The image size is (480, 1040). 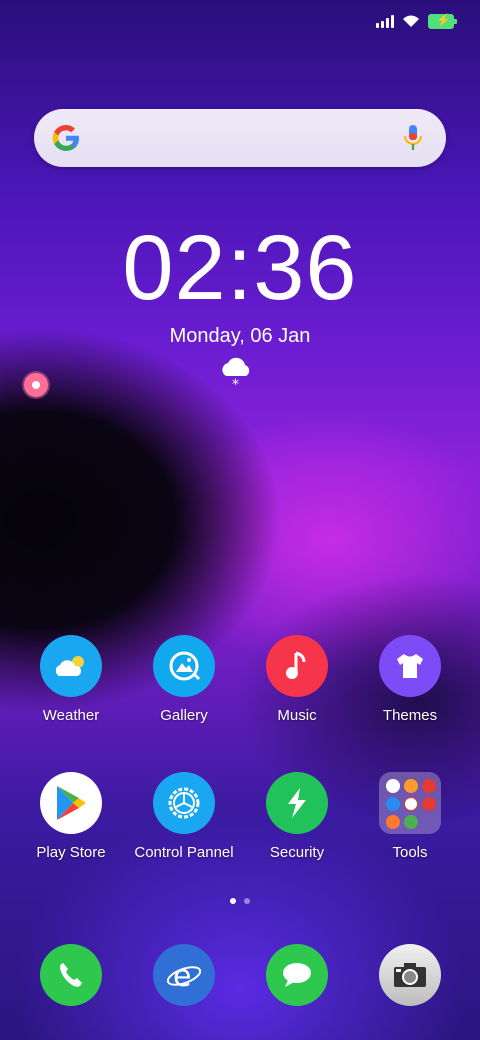 I want to click on music-icon, so click(x=297, y=666).